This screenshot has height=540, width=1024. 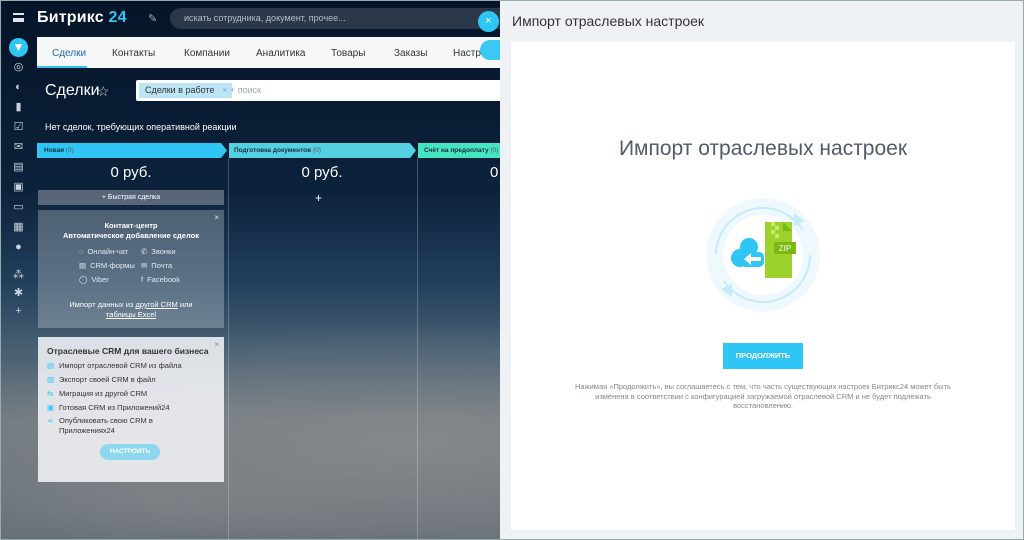 I want to click on store-icon: ▤, so click(x=18, y=167).